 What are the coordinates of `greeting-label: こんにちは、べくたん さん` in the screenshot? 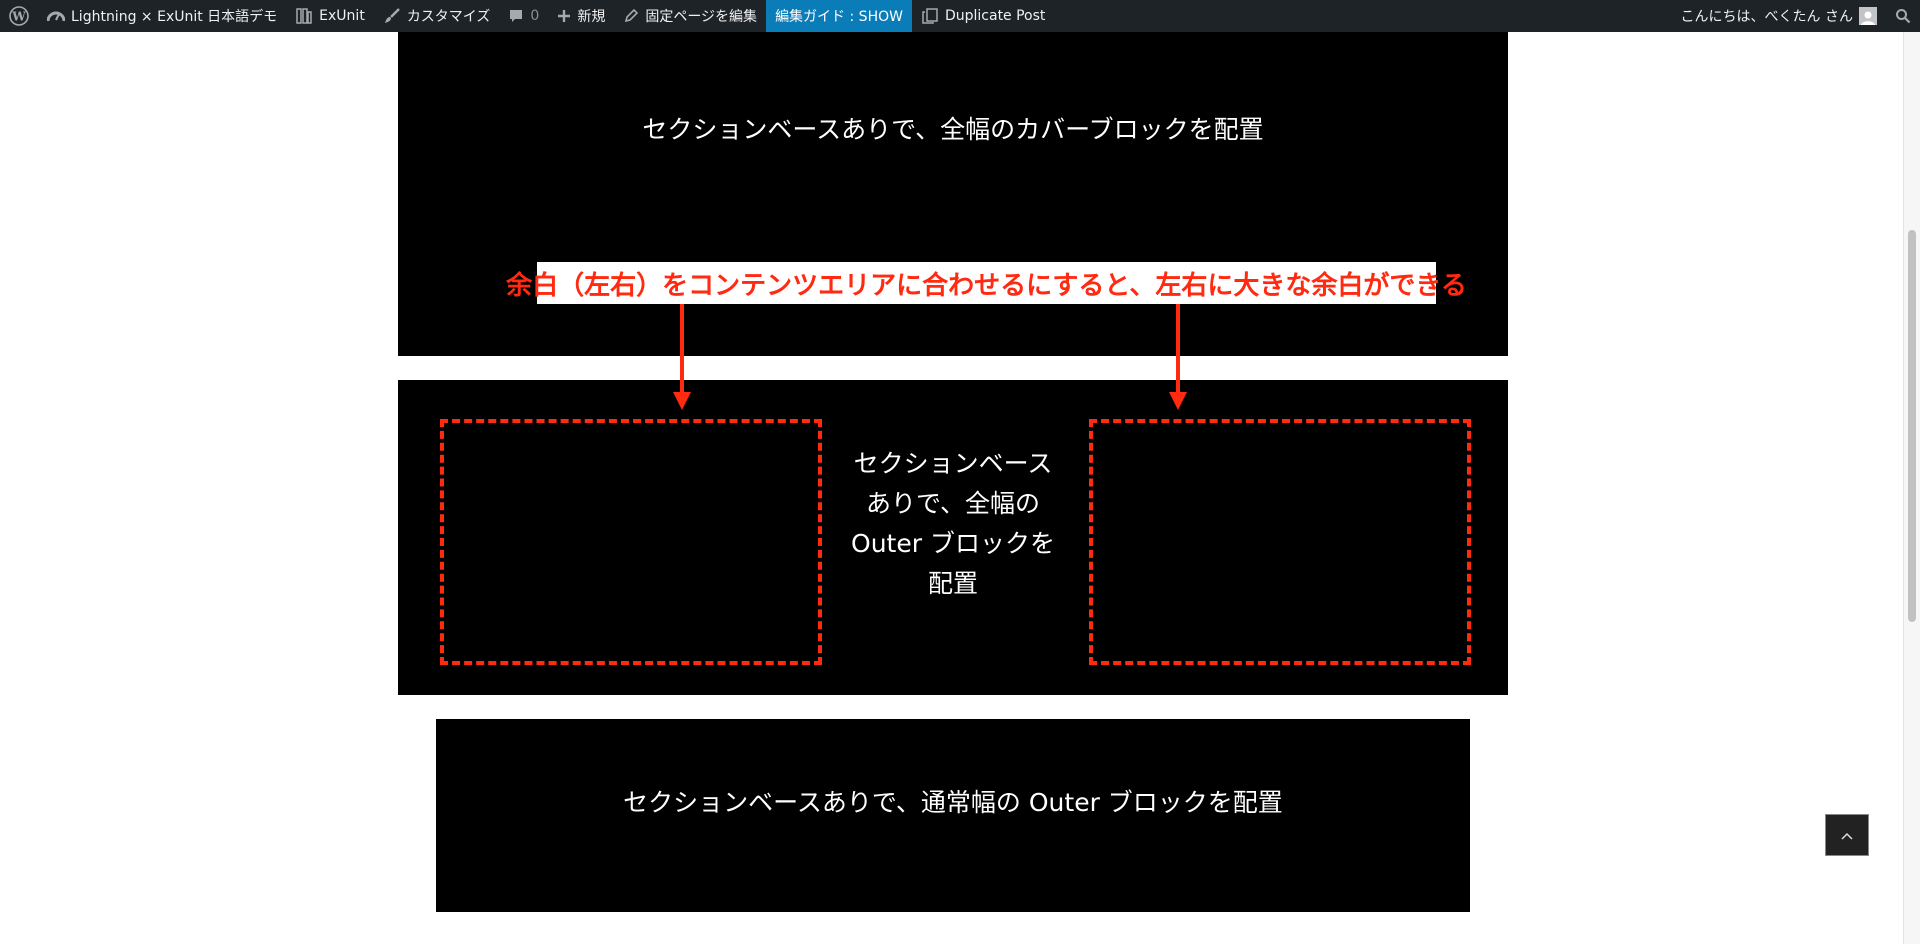 It's located at (1766, 17).